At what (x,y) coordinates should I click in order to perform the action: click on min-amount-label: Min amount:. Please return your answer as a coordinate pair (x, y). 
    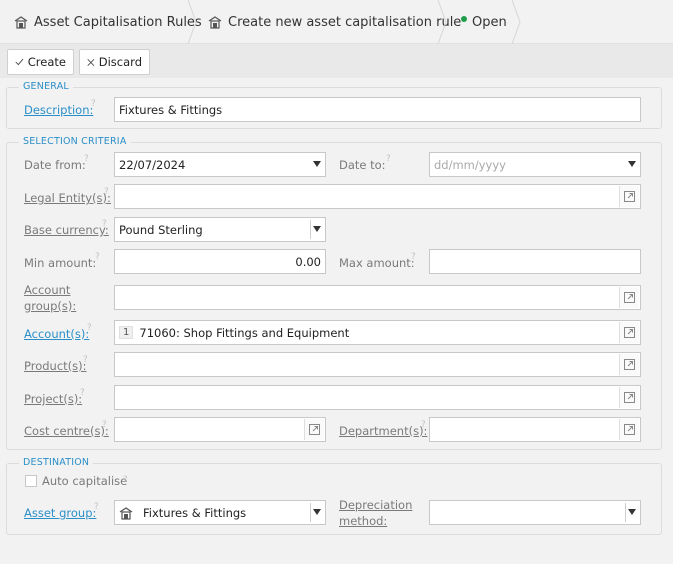
    Looking at the image, I should click on (60, 263).